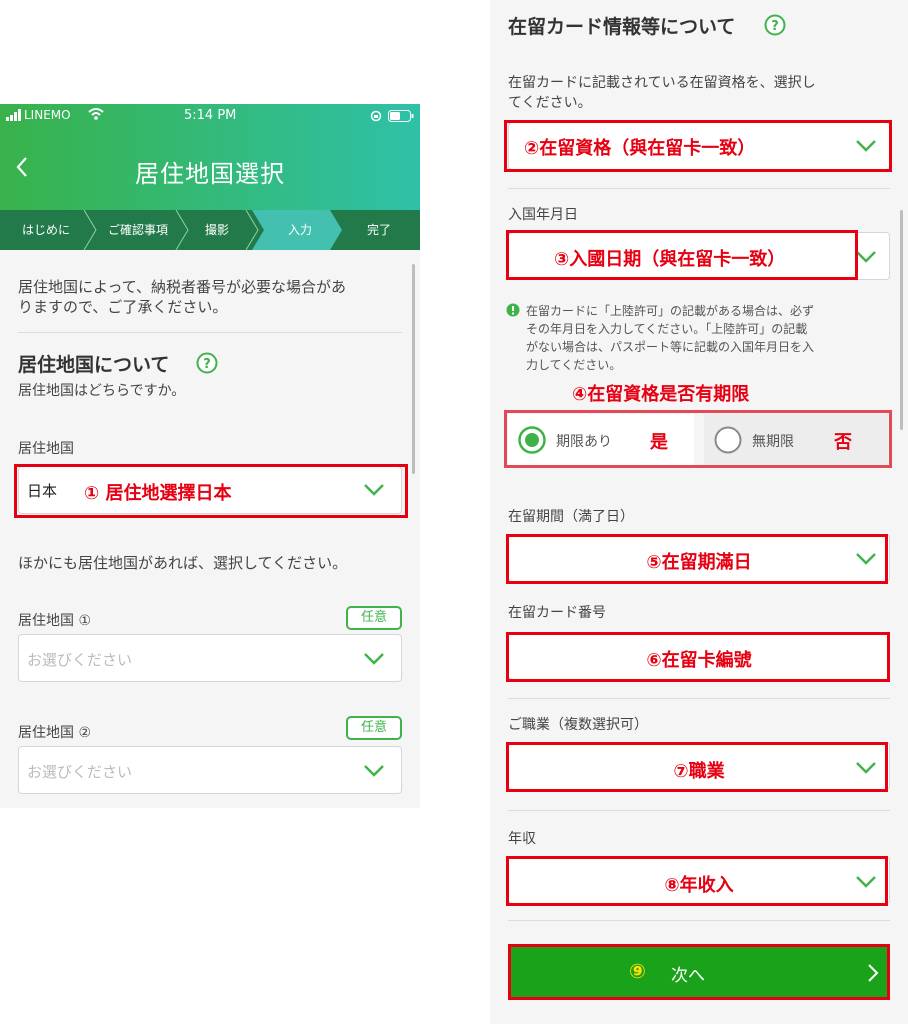 Image resolution: width=908 pixels, height=1024 pixels. I want to click on country-1-select: お選びください, so click(210, 658).